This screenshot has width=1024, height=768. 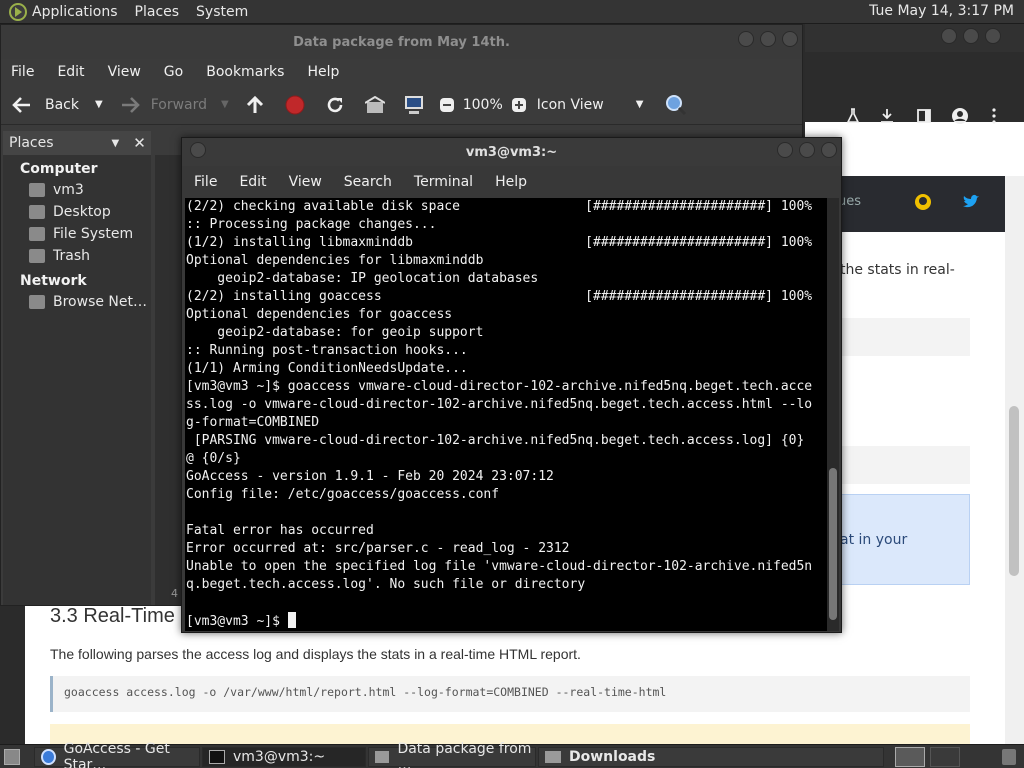 I want to click on sidebar-item-vm3: vm3, so click(x=77, y=190).